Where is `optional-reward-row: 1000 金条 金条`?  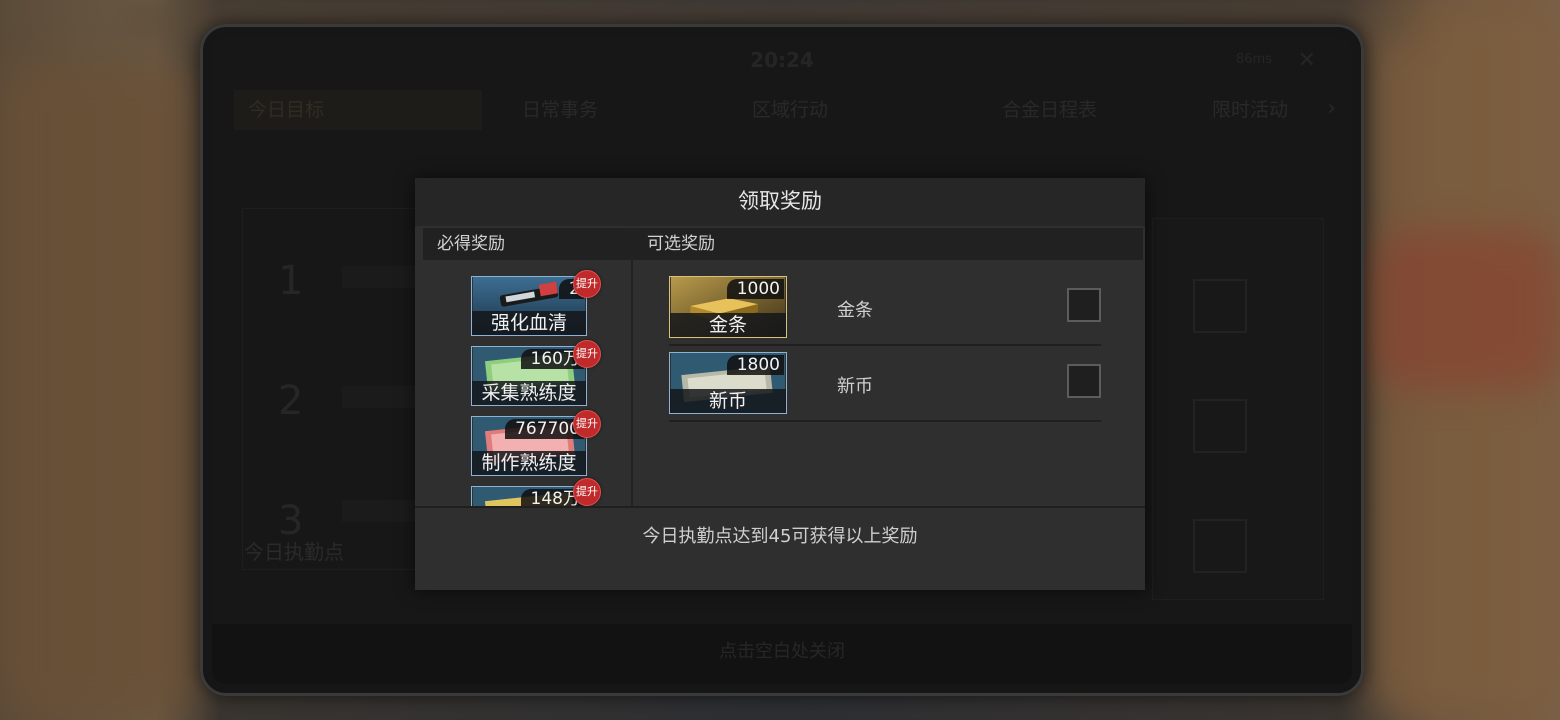
optional-reward-row: 1000 金条 金条 is located at coordinates (885, 311).